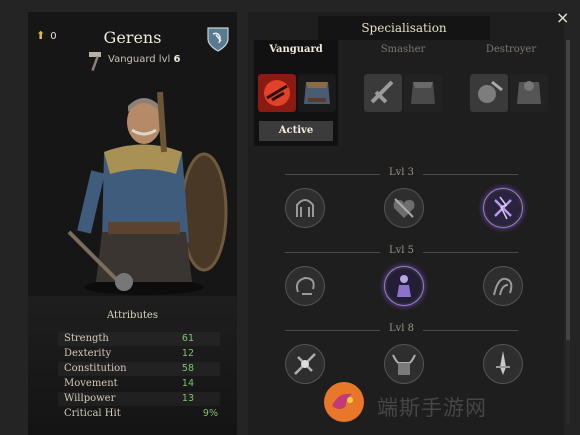  I want to click on skill-lvl8-option3, so click(503, 364).